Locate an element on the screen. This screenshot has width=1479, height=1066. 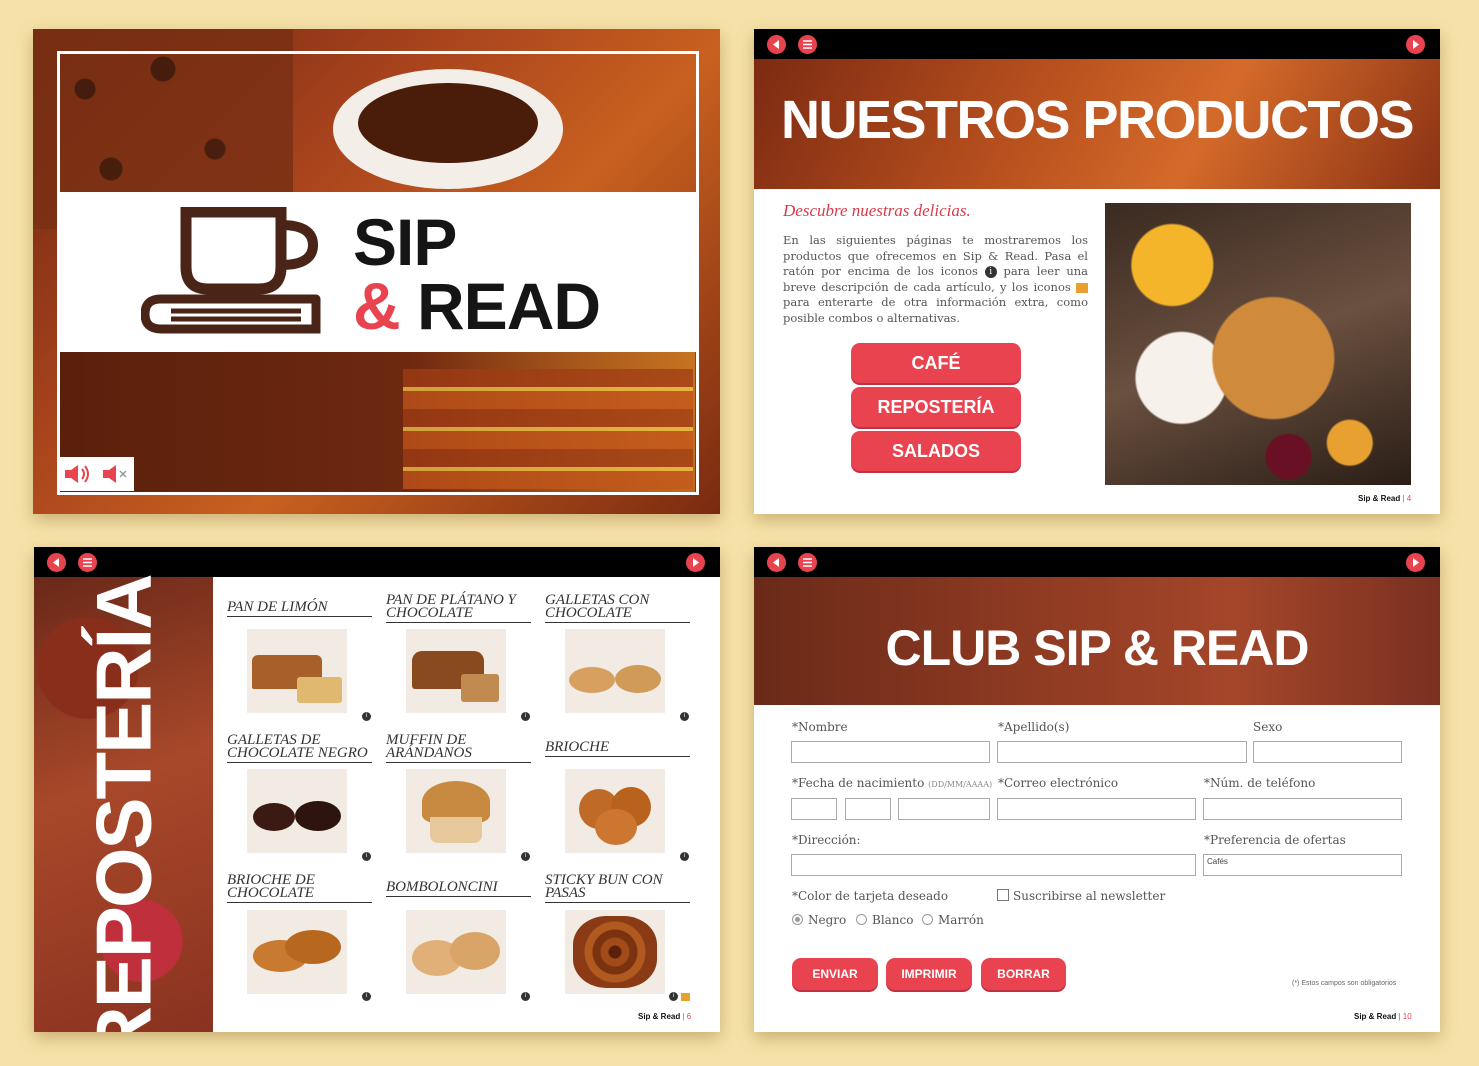
radio-label: Blanco is located at coordinates (893, 920).